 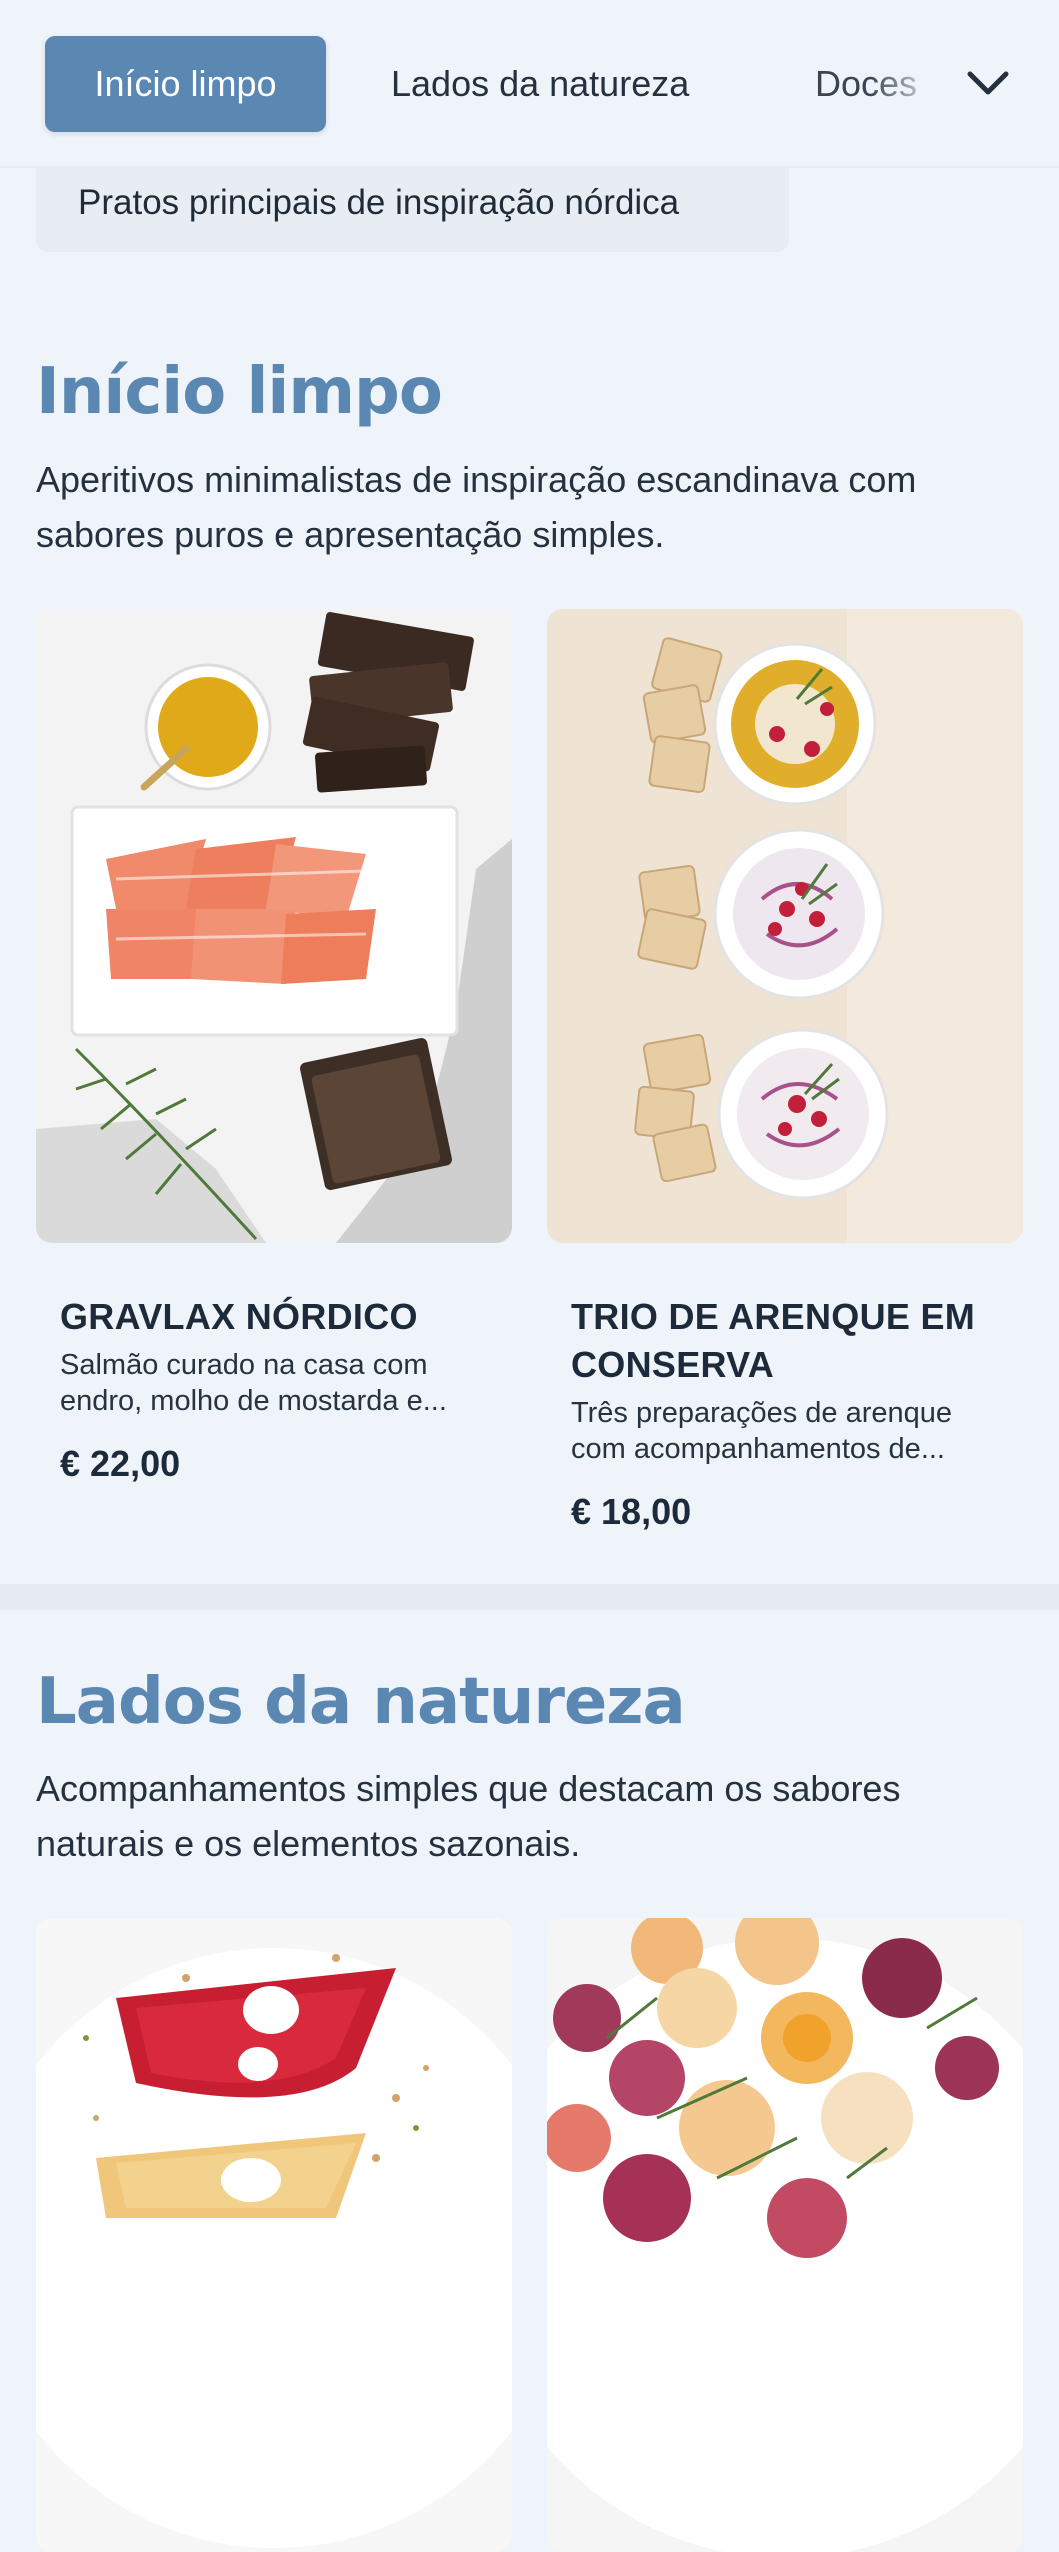 What do you see at coordinates (540, 84) in the screenshot?
I see `tab-lados-da-natureza: Lados da natureza` at bounding box center [540, 84].